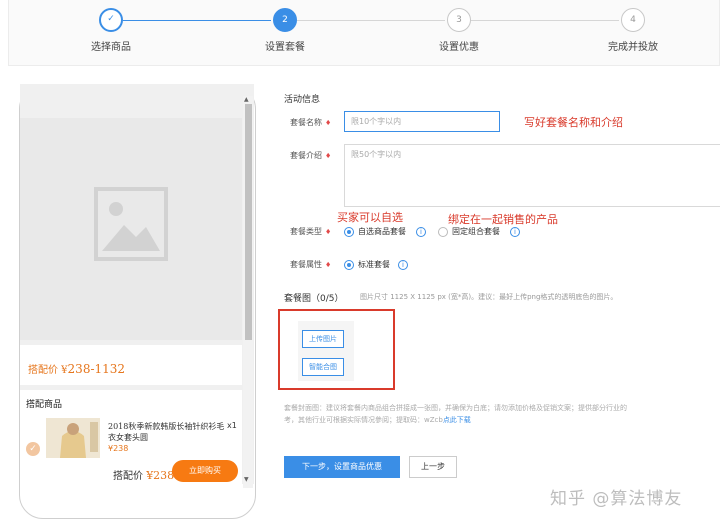  Describe the element at coordinates (476, 231) in the screenshot. I see `type-option-fixed-label: 固定组合套餐` at that location.